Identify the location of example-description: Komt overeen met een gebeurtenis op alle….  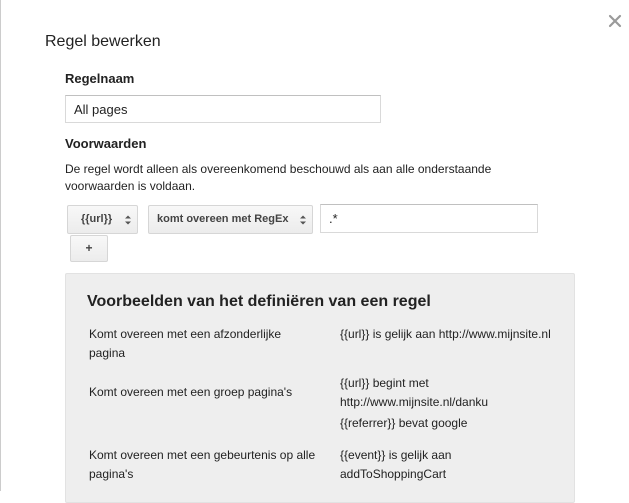
(202, 464).